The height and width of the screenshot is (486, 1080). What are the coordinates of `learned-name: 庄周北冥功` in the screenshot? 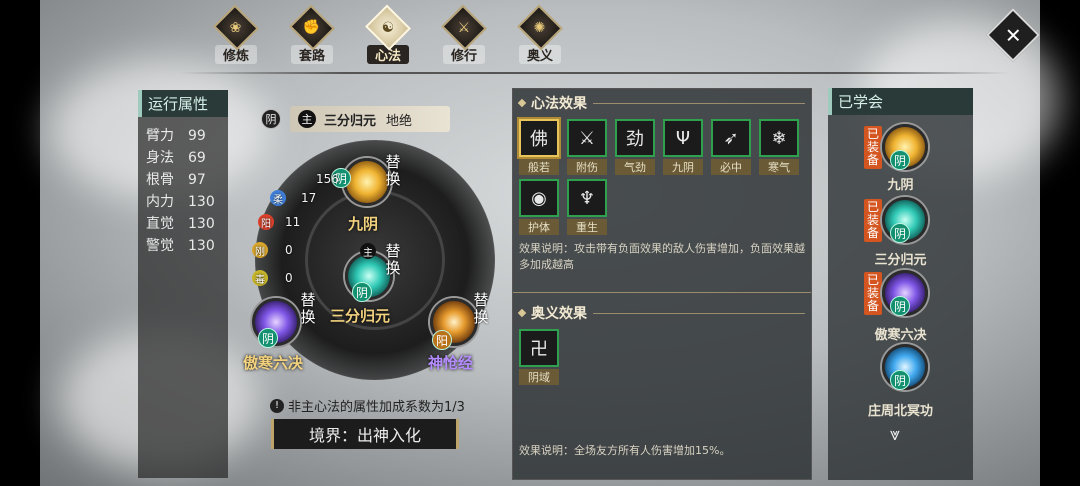 It's located at (900, 411).